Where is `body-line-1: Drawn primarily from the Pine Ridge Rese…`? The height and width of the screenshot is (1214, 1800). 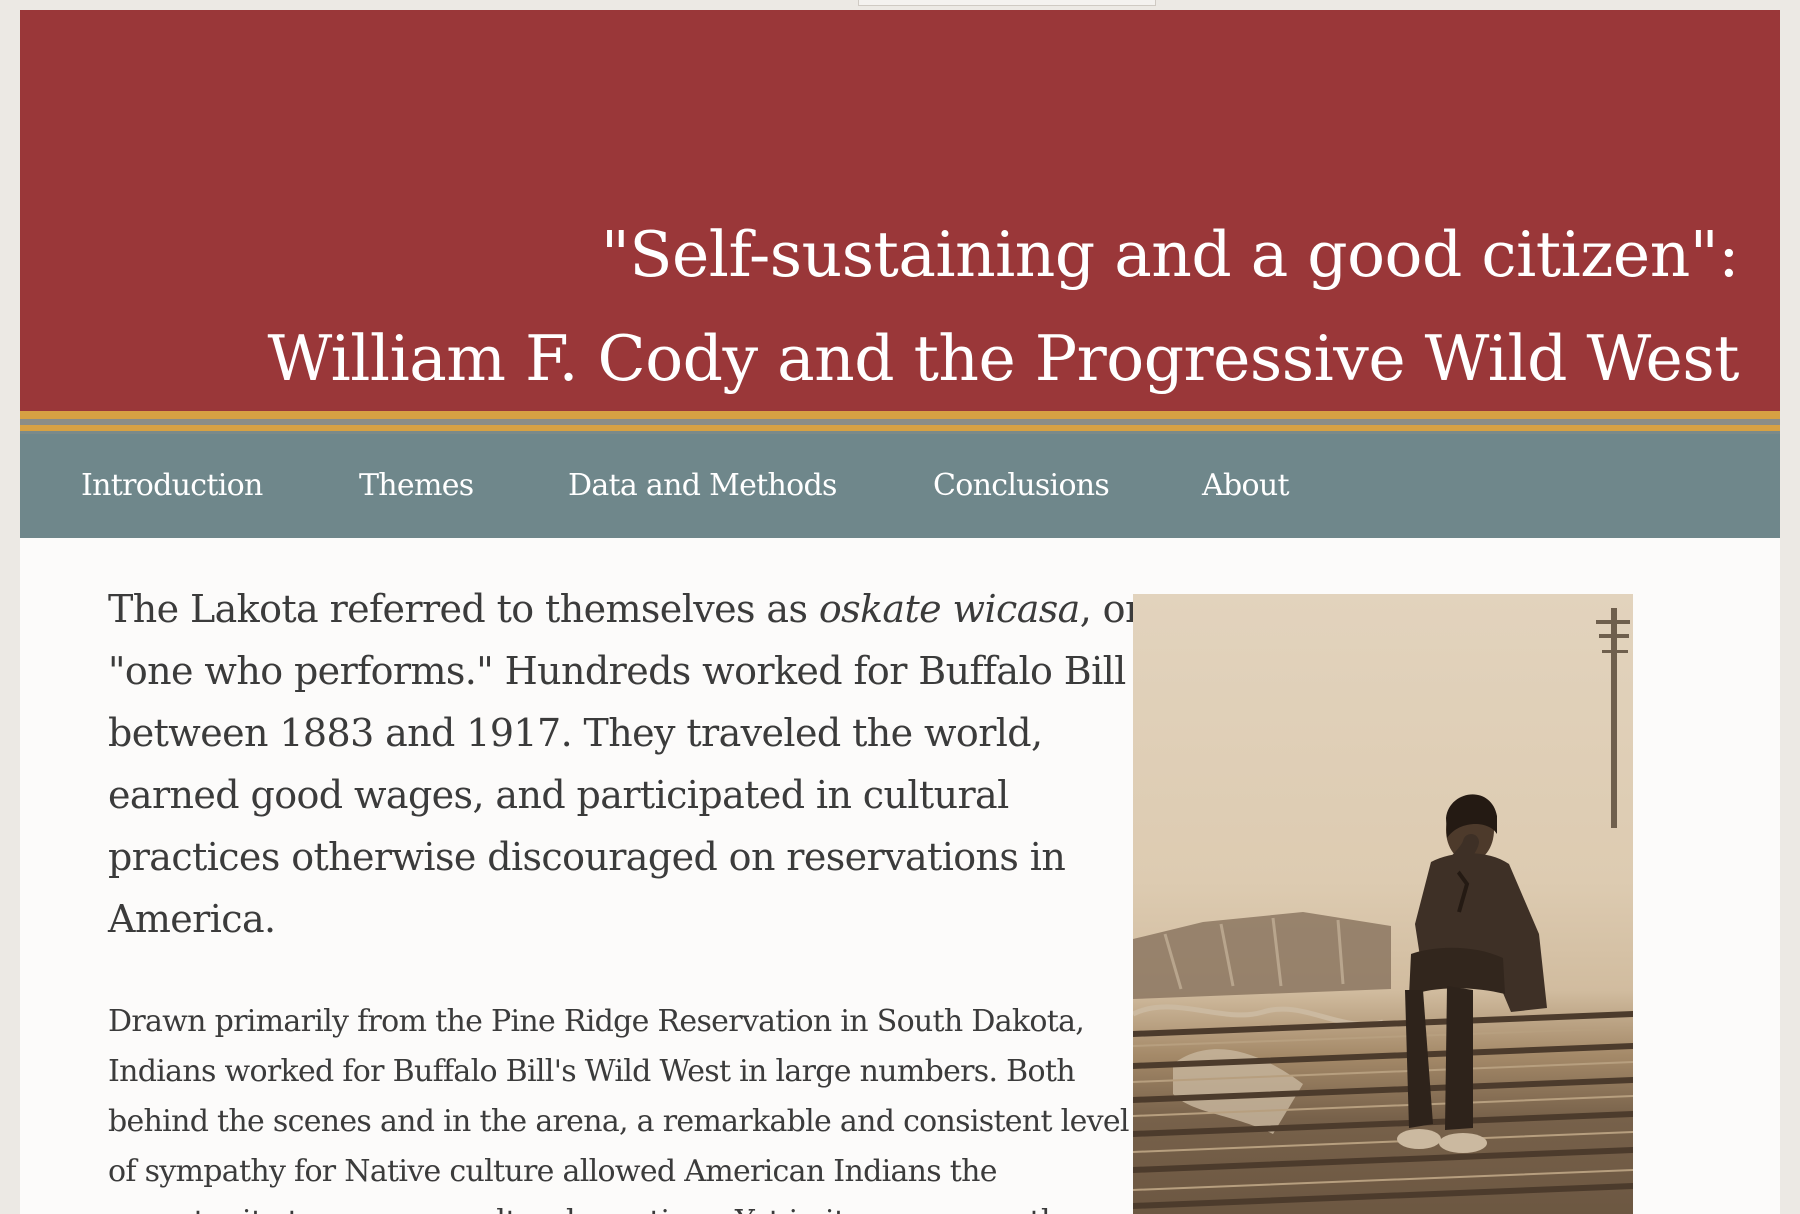
body-line-1: Drawn primarily from the Pine Ridge Rese… is located at coordinates (596, 1021).